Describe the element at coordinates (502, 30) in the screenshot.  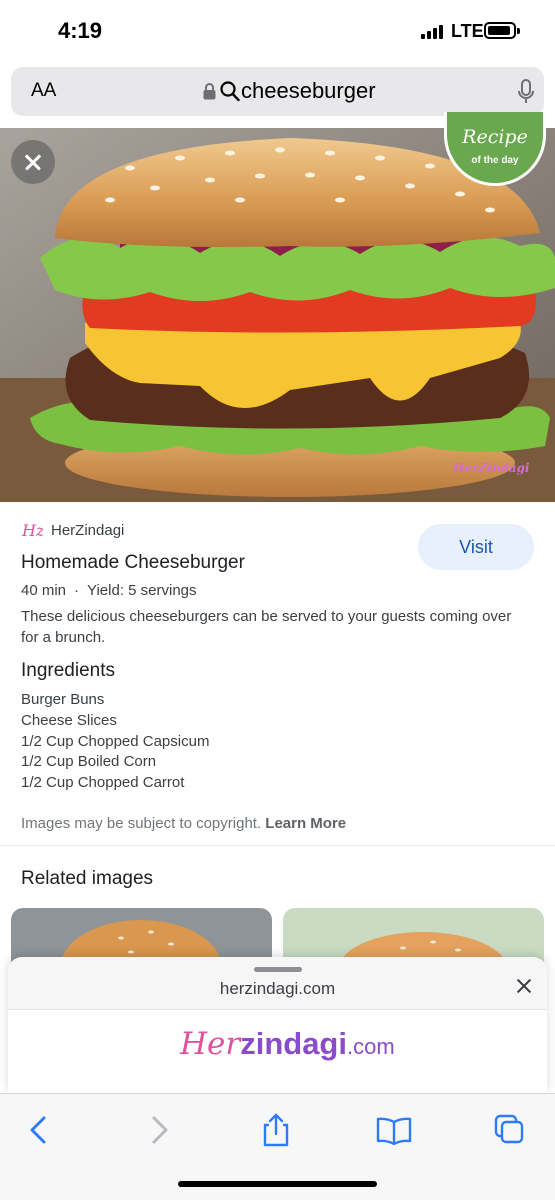
I see `battery-icon` at that location.